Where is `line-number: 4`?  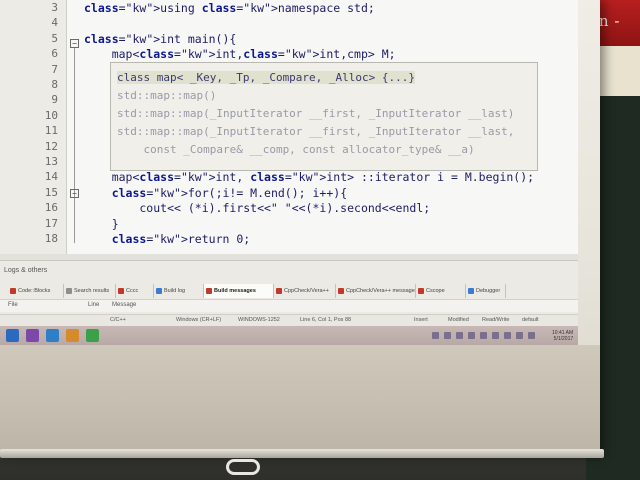
line-number: 4 is located at coordinates (54, 23).